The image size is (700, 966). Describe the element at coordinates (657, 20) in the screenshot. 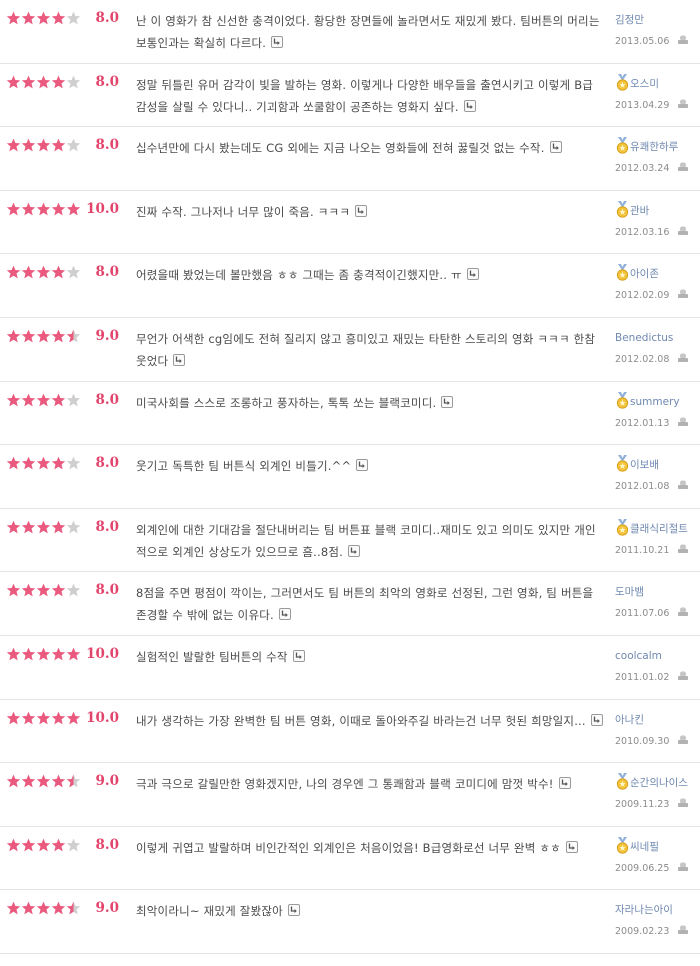

I see `author-line: 김정만` at that location.